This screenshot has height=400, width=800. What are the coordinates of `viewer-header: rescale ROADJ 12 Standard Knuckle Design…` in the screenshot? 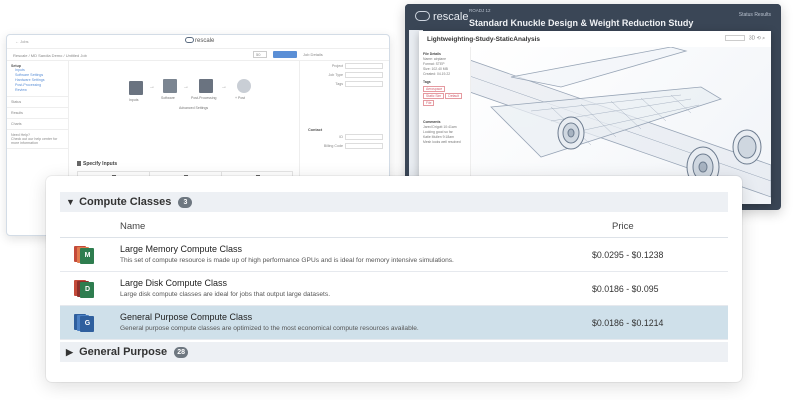 It's located at (593, 17).